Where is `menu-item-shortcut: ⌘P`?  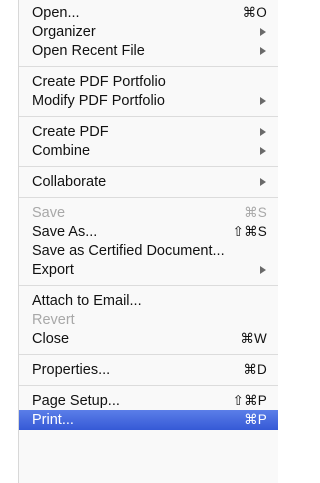 menu-item-shortcut: ⌘P is located at coordinates (255, 419).